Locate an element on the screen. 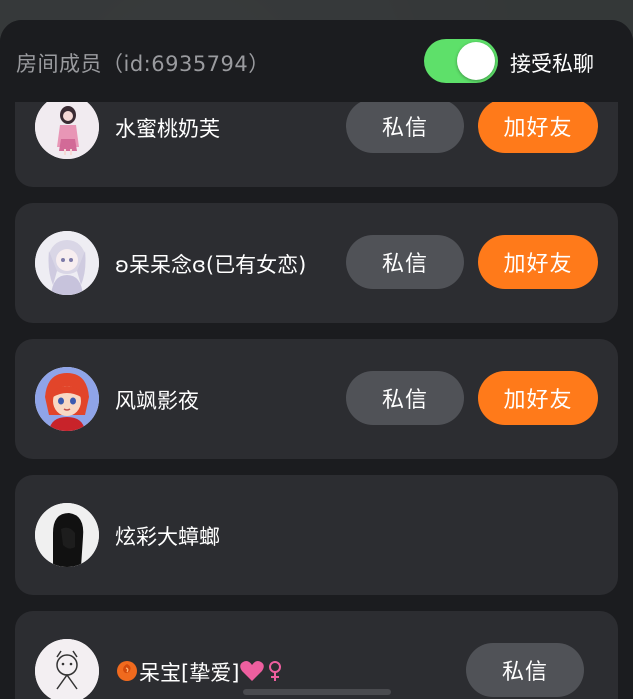  room-title: 房间成员（id:6935794） is located at coordinates (143, 64).